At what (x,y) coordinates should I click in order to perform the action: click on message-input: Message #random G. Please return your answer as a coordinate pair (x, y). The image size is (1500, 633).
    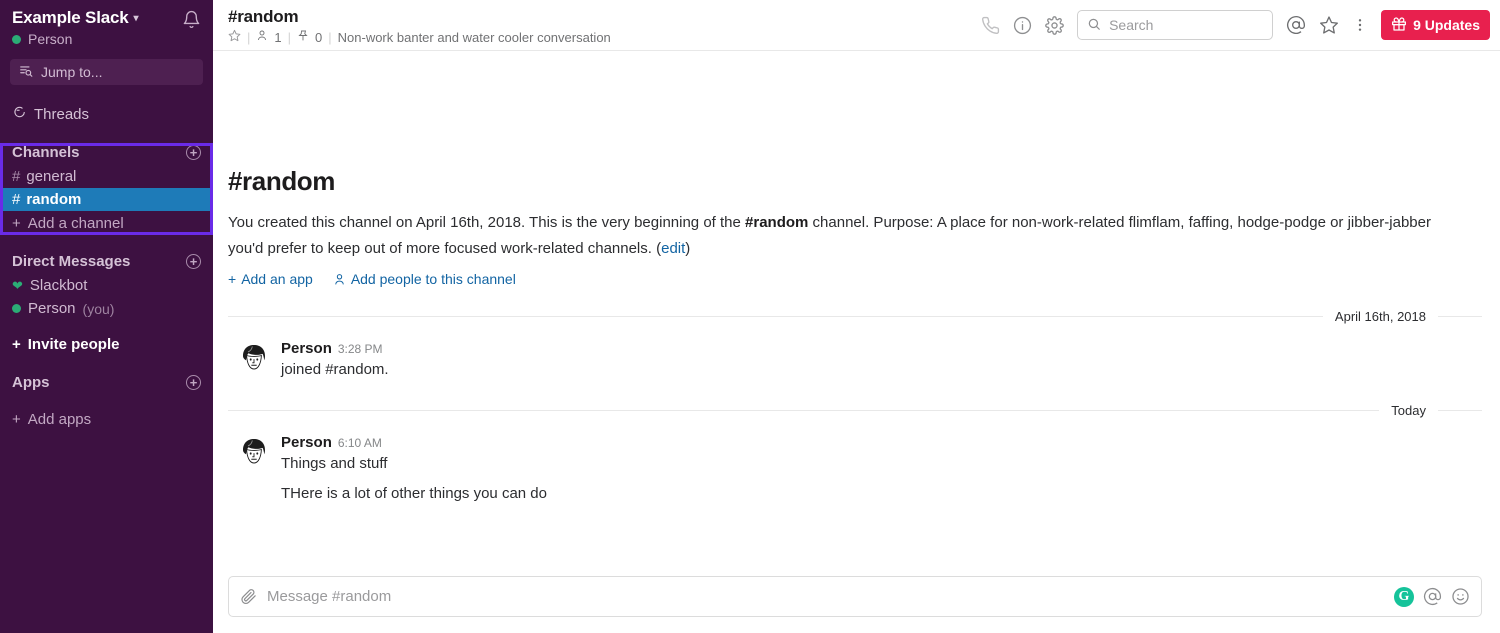
    Looking at the image, I should click on (855, 596).